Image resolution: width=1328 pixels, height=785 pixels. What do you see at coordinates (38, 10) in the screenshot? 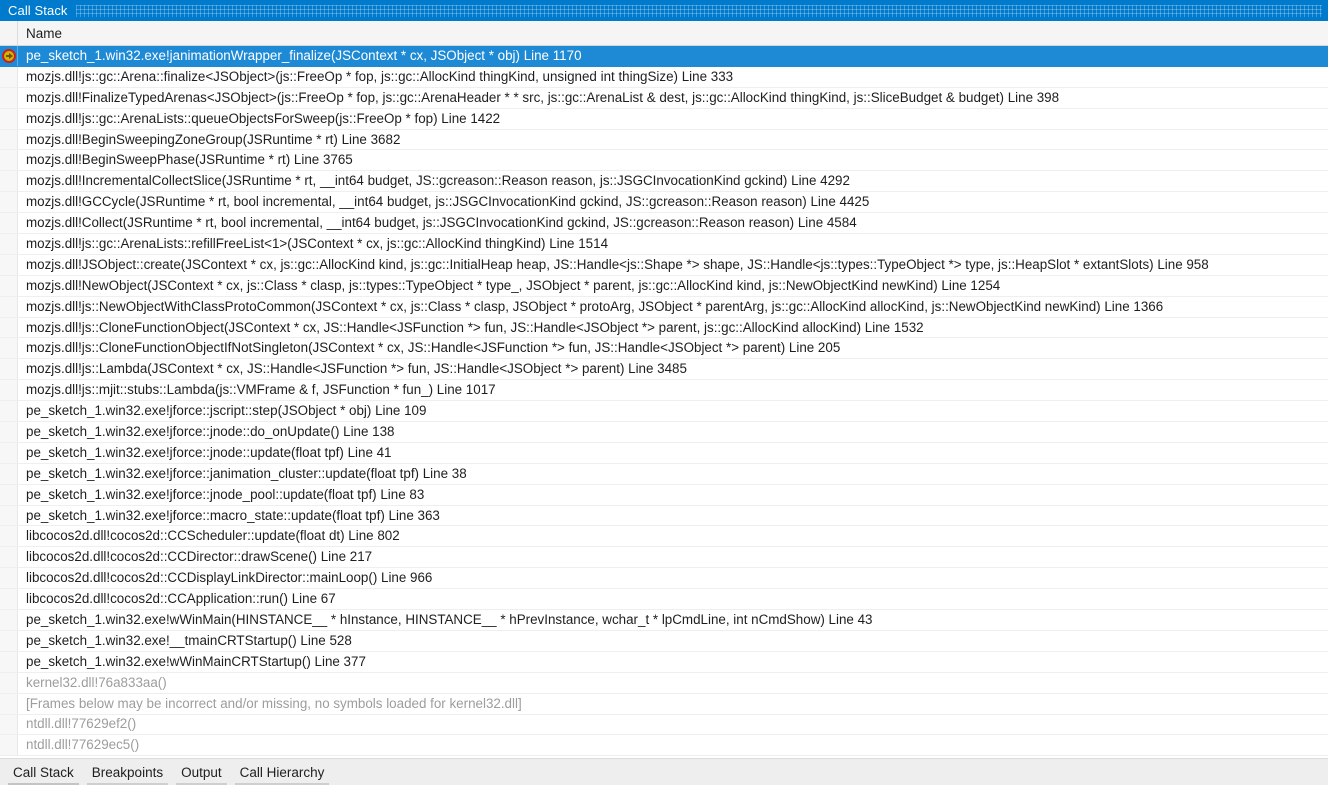
I see `tool-window-title: Call Stack` at bounding box center [38, 10].